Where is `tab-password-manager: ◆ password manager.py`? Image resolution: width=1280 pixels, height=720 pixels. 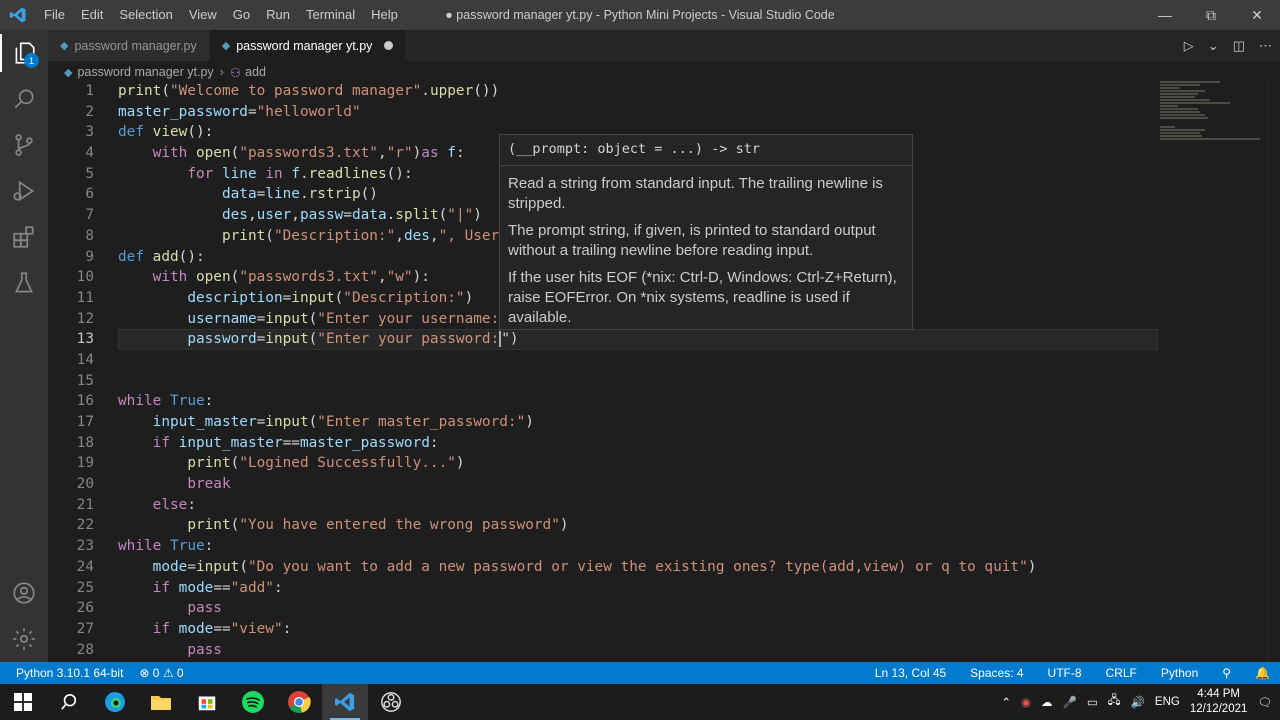
tab-password-manager: ◆ password manager.py is located at coordinates (129, 45).